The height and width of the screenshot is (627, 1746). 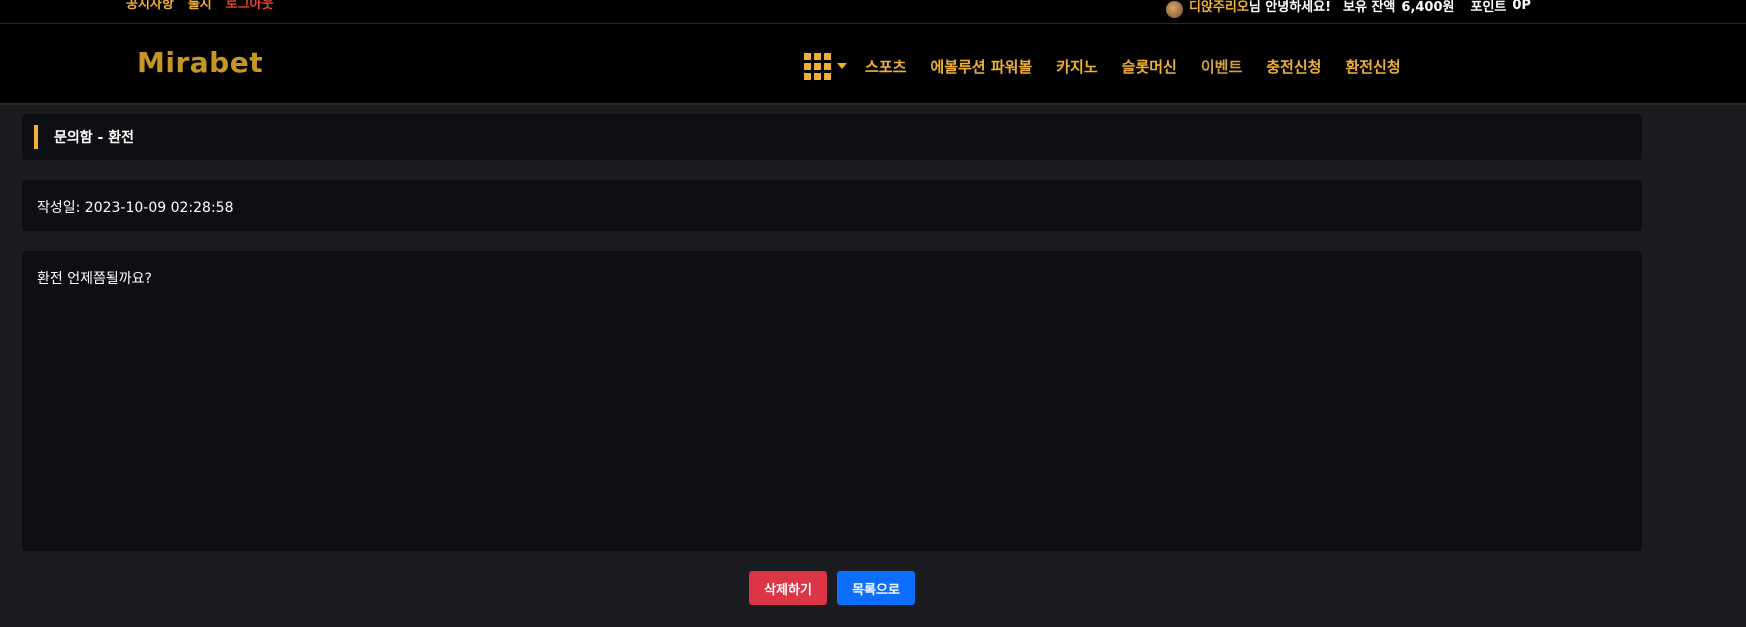 I want to click on main-nav: 스포츠 에볼루션 파워볼 카지노 슬롯머신 이벤트 충전신청 환전신청, so click(x=1102, y=66).